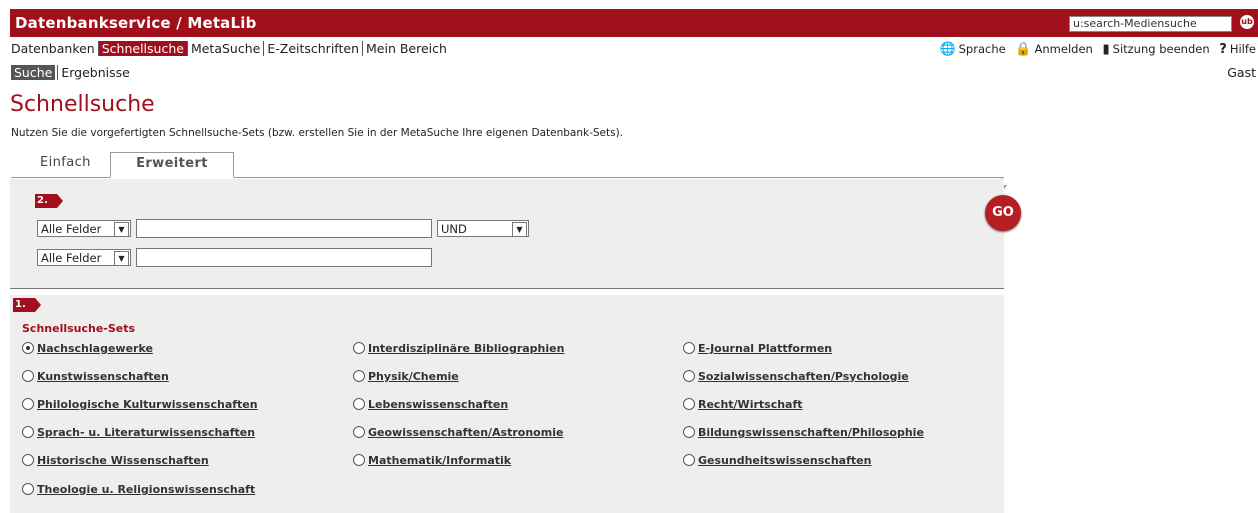 This screenshot has width=1258, height=513. I want to click on set-label: Philologische Kulturwissenschaften, so click(147, 404).